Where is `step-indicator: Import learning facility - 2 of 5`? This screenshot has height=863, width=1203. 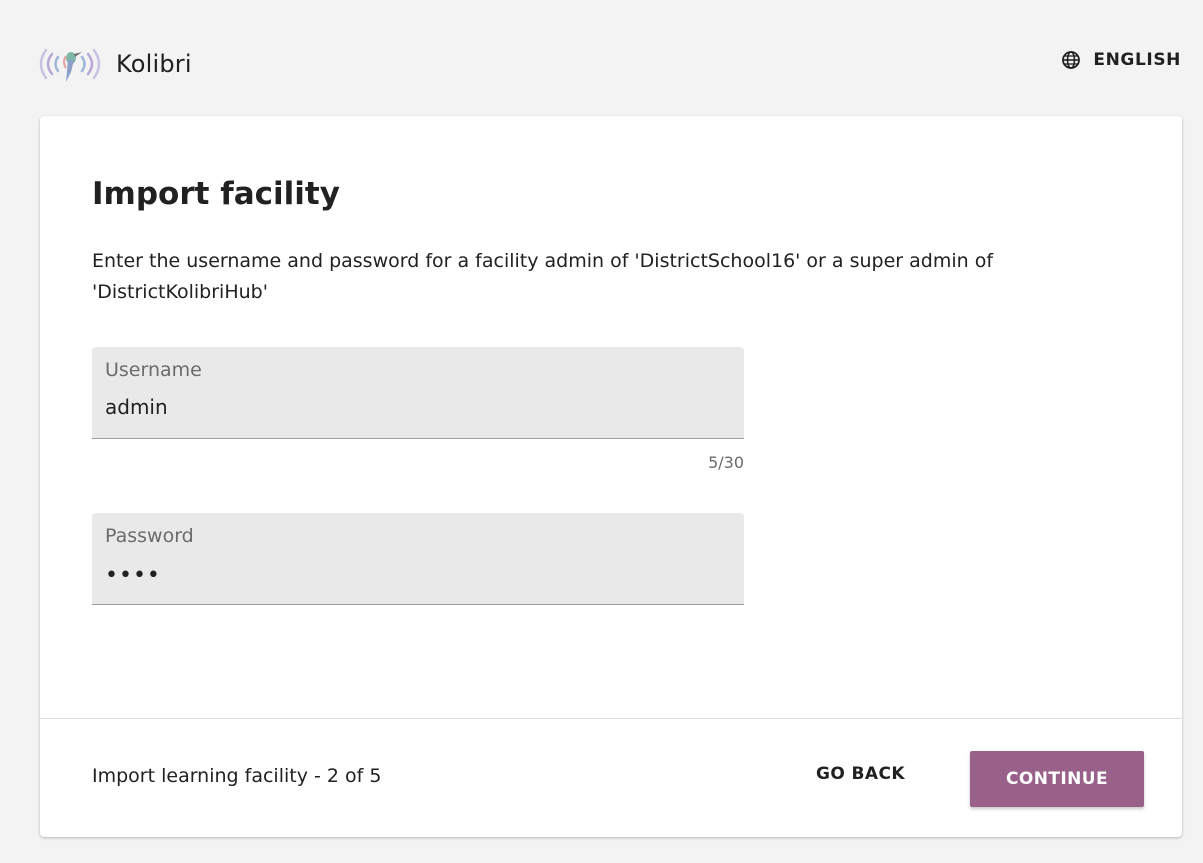 step-indicator: Import learning facility - 2 of 5 is located at coordinates (237, 776).